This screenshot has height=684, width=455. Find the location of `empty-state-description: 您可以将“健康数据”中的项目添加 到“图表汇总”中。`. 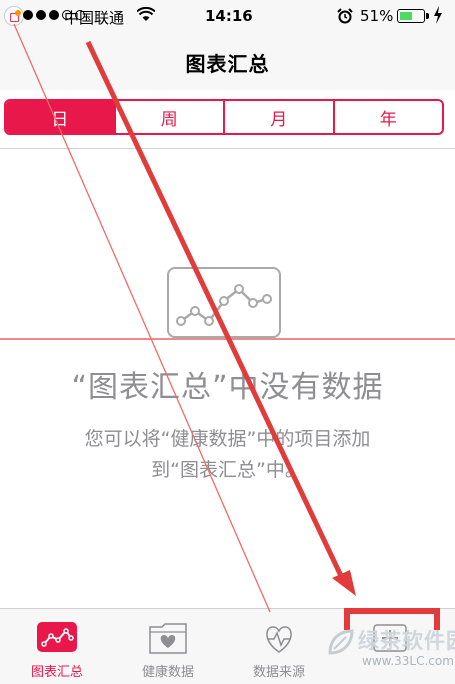

empty-state-description: 您可以将“健康数据”中的项目添加 到“图表汇总”中。 is located at coordinates (227, 455).